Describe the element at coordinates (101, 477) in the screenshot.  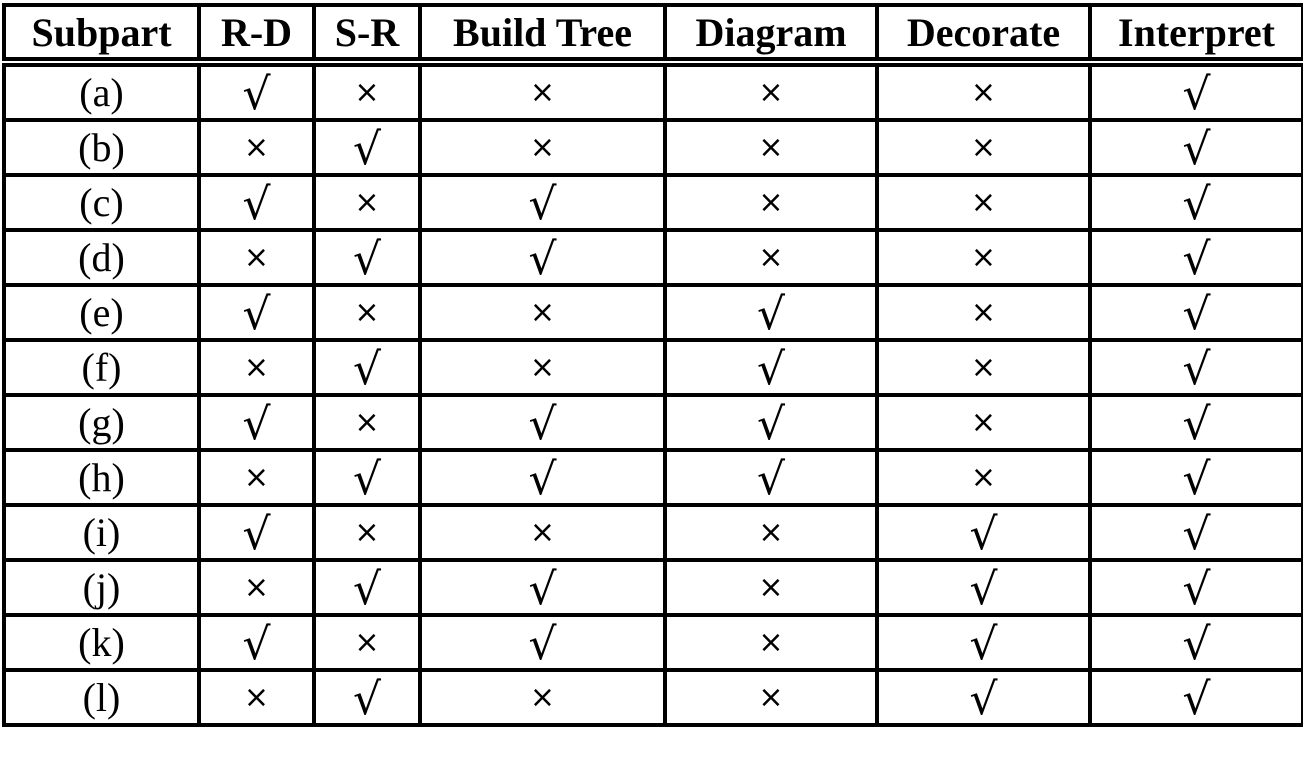
I see `subpart-cell: (h)` at that location.